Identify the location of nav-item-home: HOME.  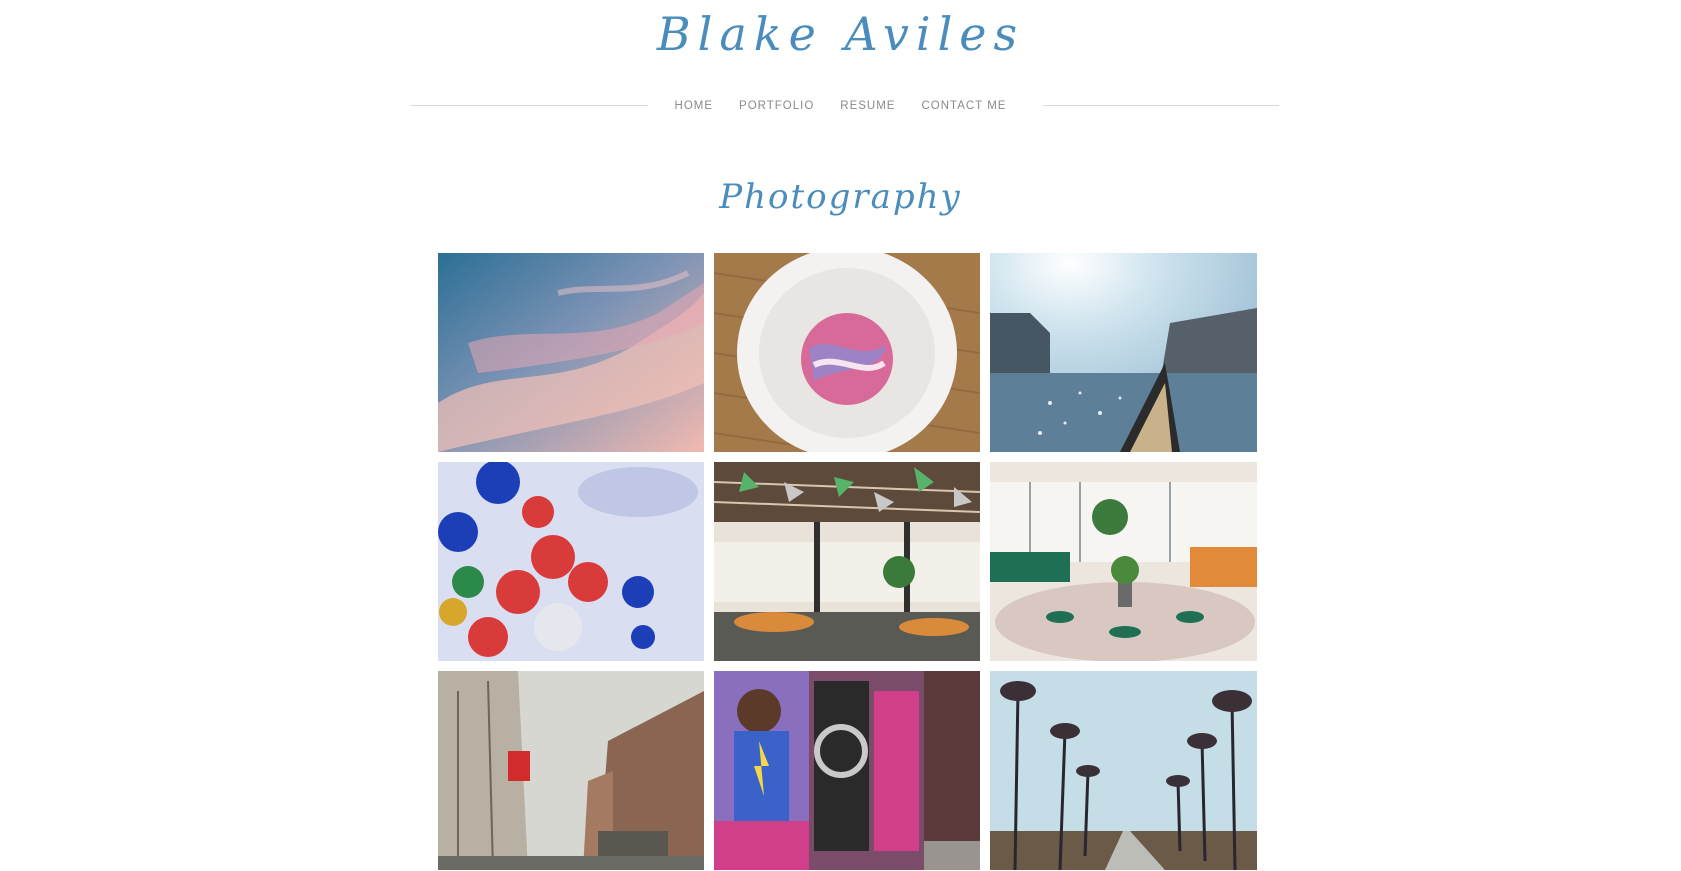
(694, 106).